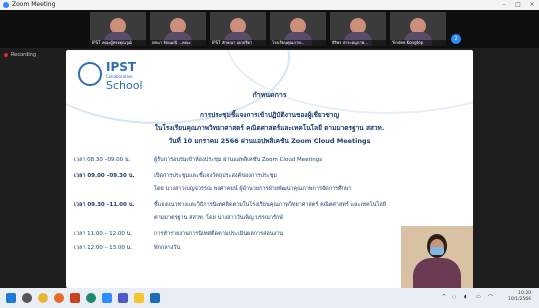 The image size is (539, 308). I want to click on agenda-item: พักกลางวัน, so click(167, 248).